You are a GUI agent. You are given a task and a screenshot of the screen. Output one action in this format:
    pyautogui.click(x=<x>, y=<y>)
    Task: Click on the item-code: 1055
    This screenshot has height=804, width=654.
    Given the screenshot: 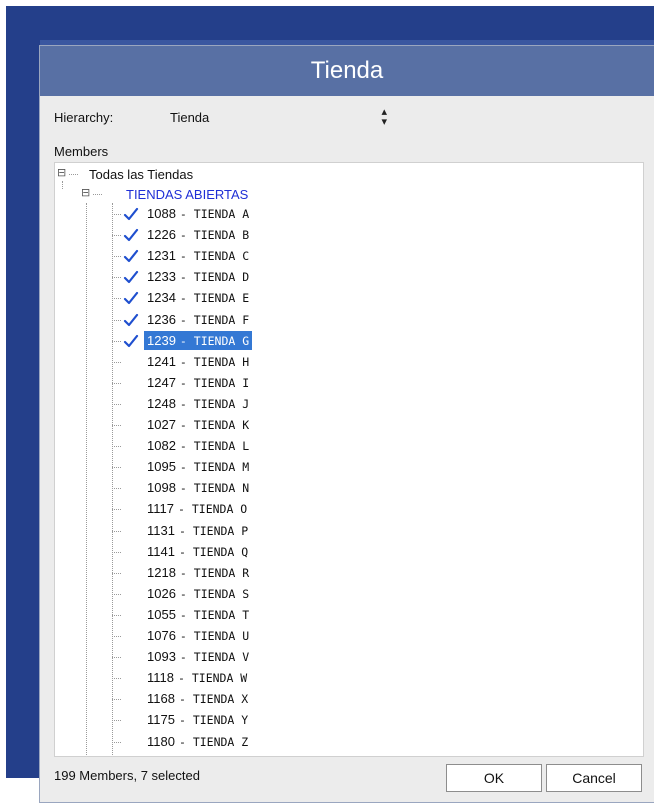 What is the action you would take?
    pyautogui.click(x=161, y=614)
    